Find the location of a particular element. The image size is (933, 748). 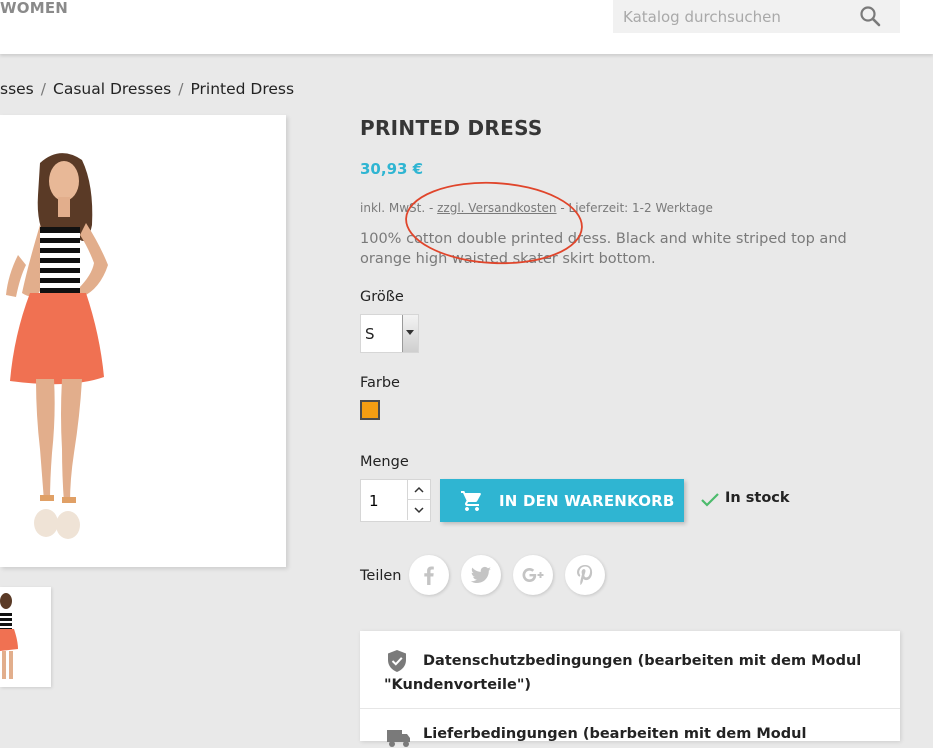

search-button is located at coordinates (870, 16).